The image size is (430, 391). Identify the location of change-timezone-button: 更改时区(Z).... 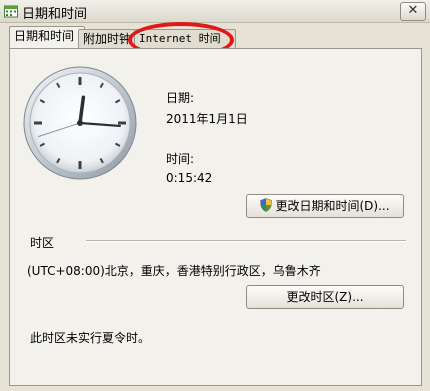
(325, 297).